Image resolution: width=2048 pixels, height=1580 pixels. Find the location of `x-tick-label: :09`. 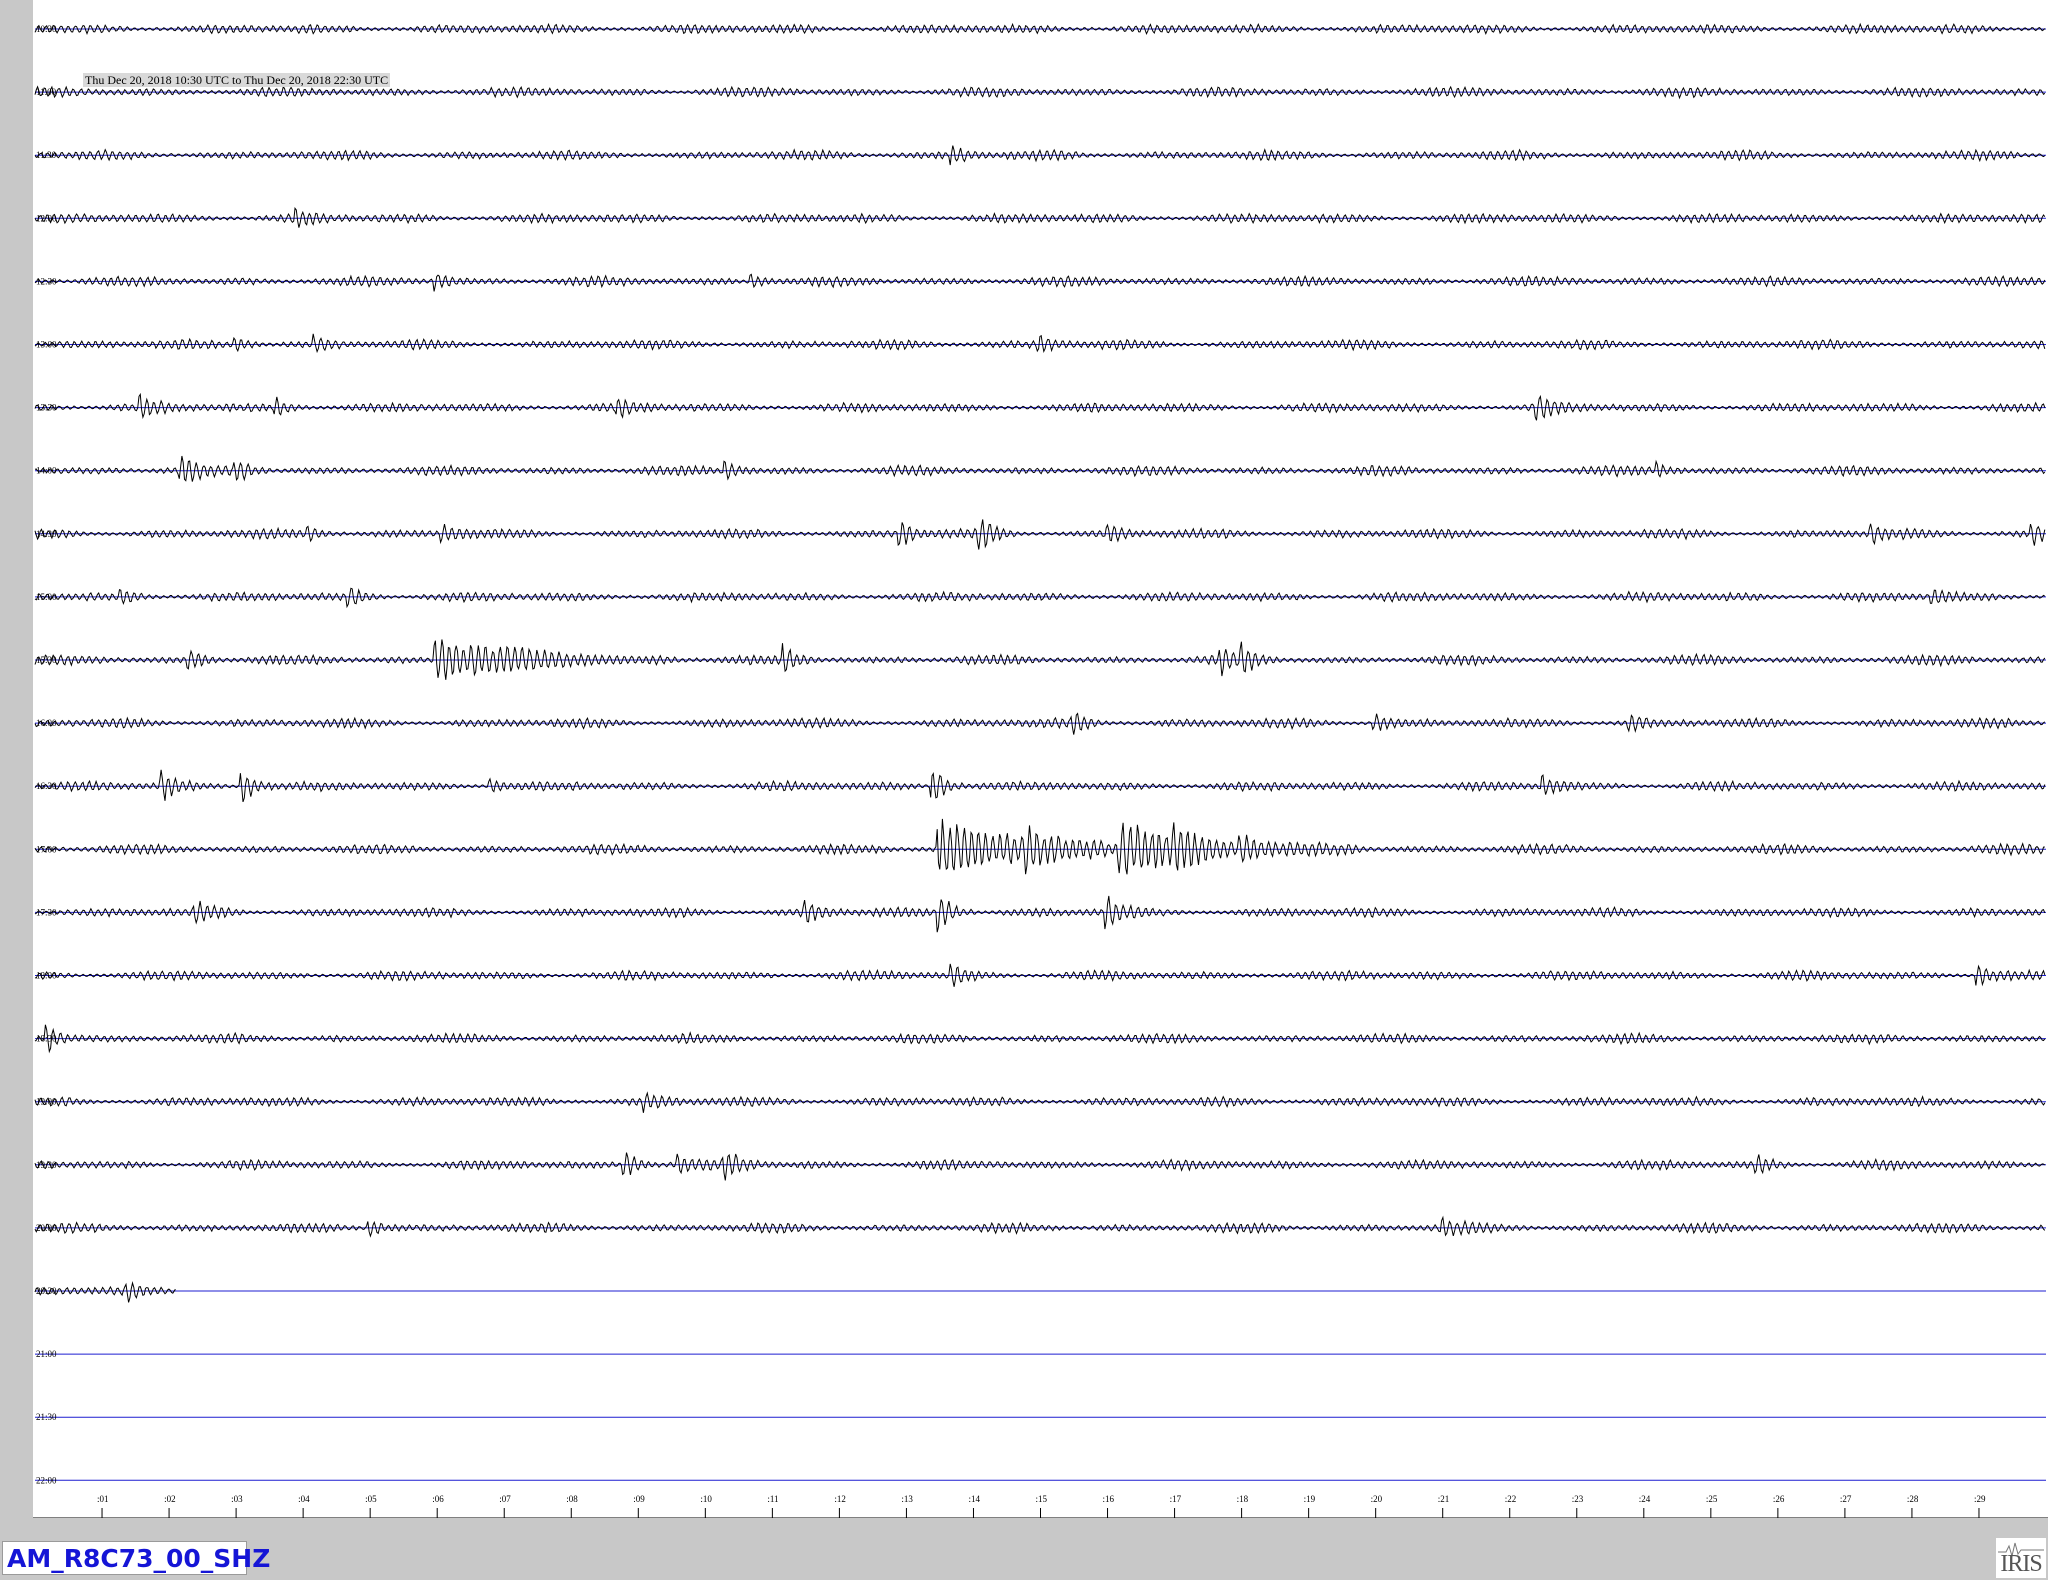

x-tick-label: :09 is located at coordinates (639, 1499).